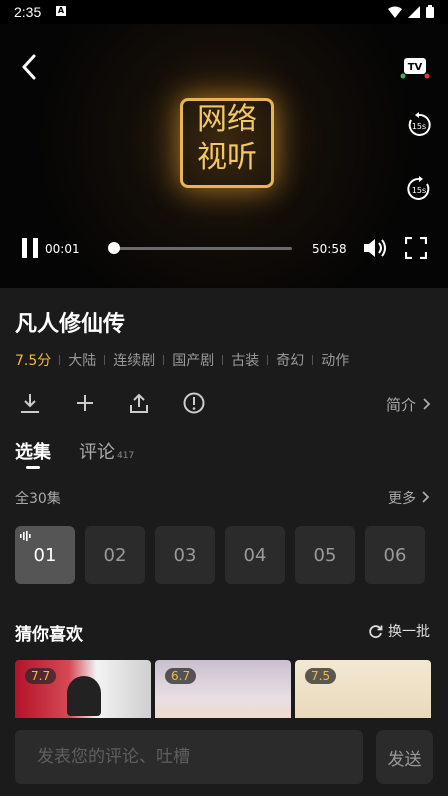 The width and height of the screenshot is (448, 796). What do you see at coordinates (134, 360) in the screenshot?
I see `tag: 连续剧` at bounding box center [134, 360].